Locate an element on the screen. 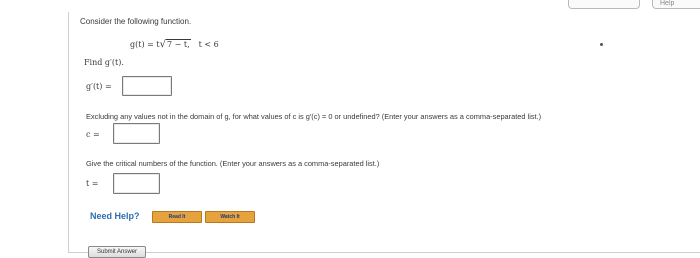 This screenshot has width=700, height=258. function-condition: t < 6 is located at coordinates (208, 44).